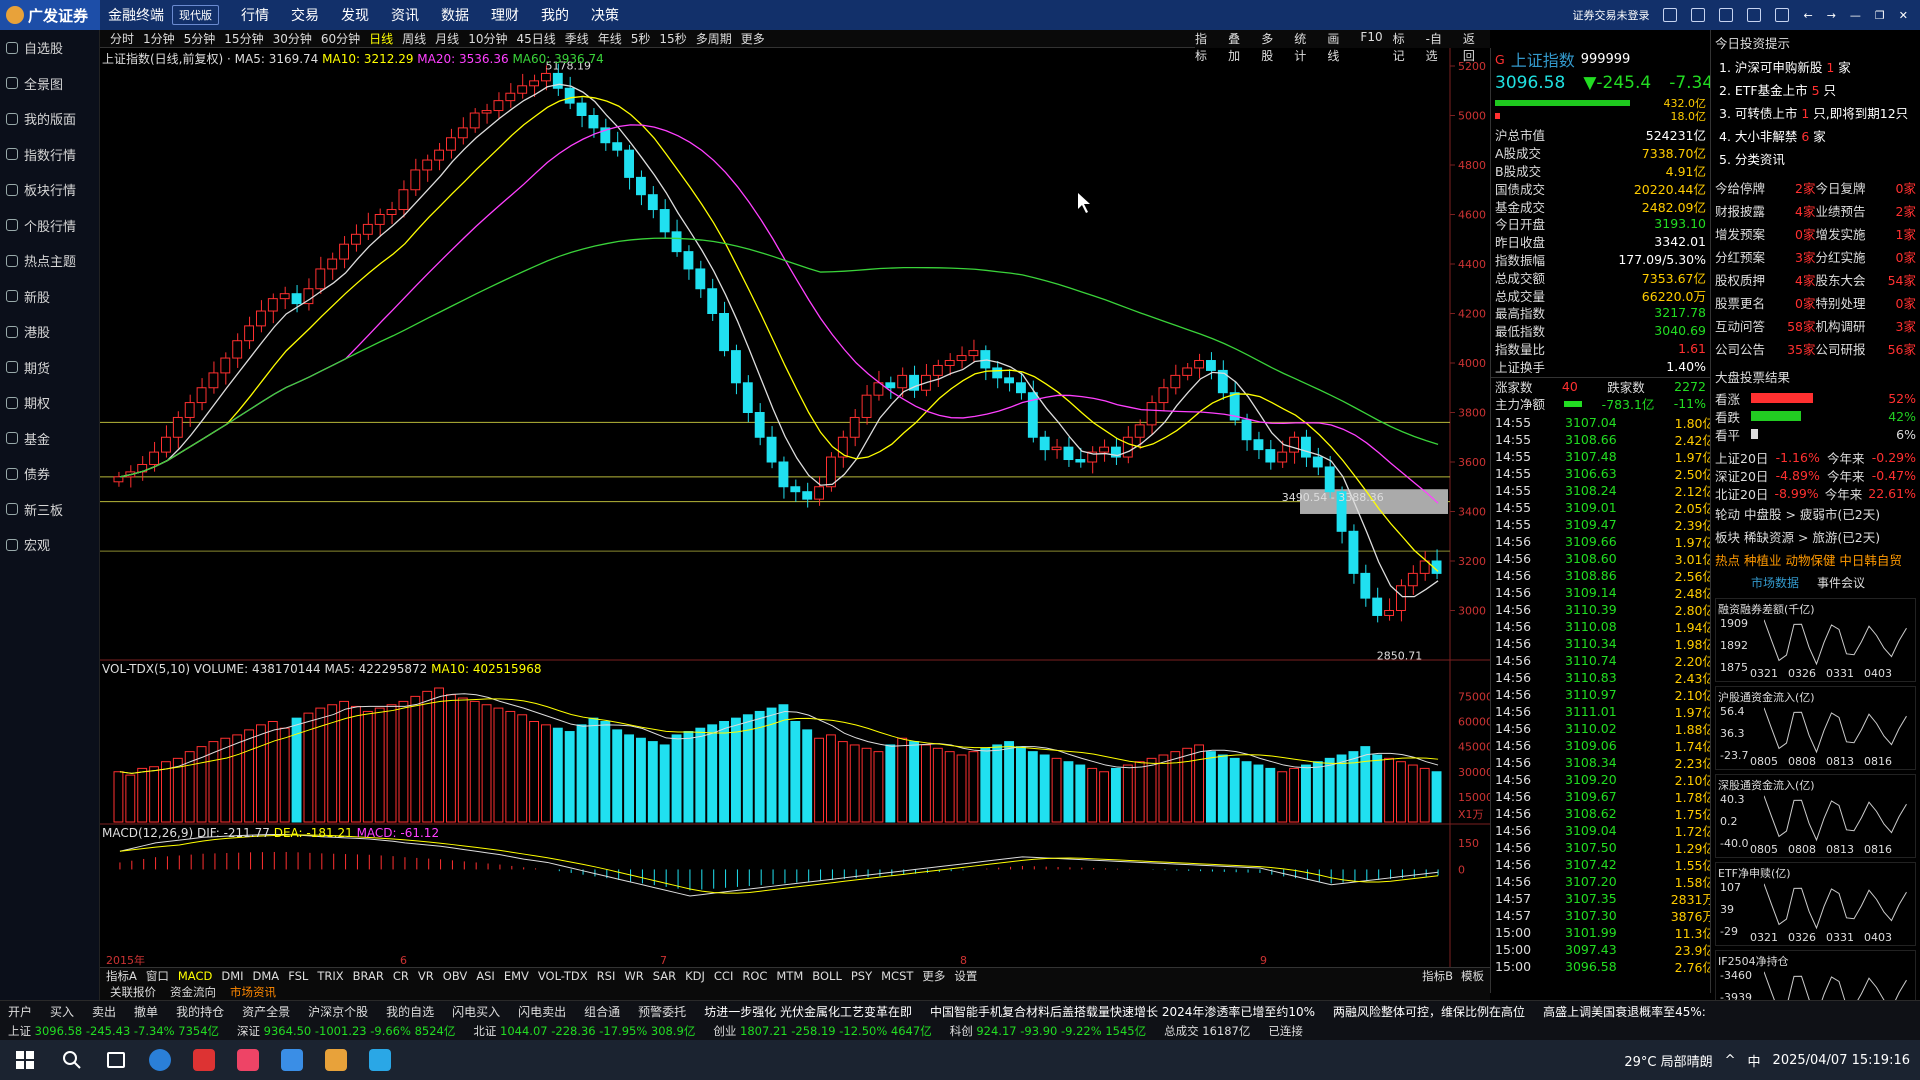 The image size is (1920, 1080). What do you see at coordinates (49, 84) in the screenshot?
I see `sidebar-item-1: 全景图` at bounding box center [49, 84].